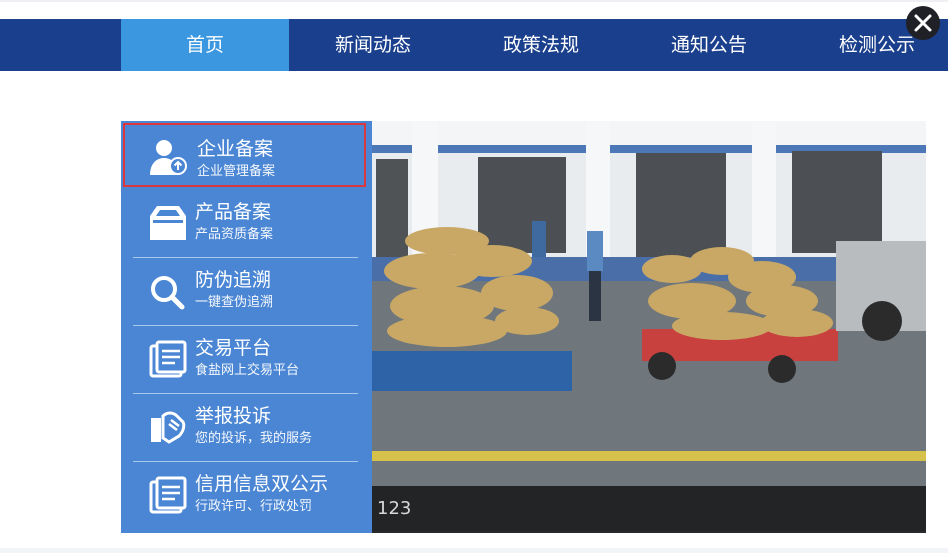  What do you see at coordinates (233, 212) in the screenshot?
I see `menu-title: 产品备案` at bounding box center [233, 212].